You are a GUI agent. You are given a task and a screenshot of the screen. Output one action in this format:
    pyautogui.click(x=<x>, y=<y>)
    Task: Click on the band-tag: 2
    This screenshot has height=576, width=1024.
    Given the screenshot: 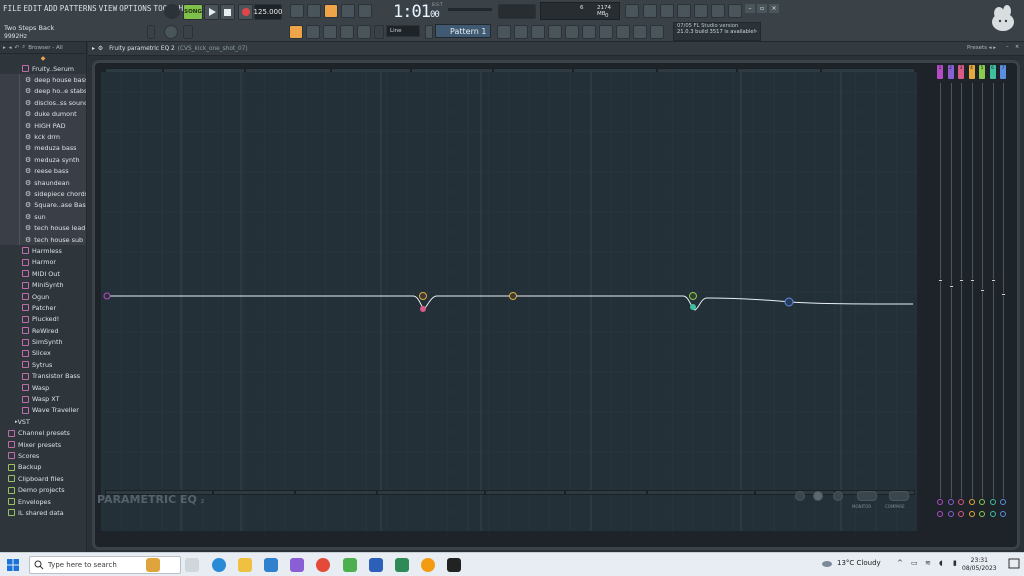 What is the action you would take?
    pyautogui.click(x=950, y=72)
    